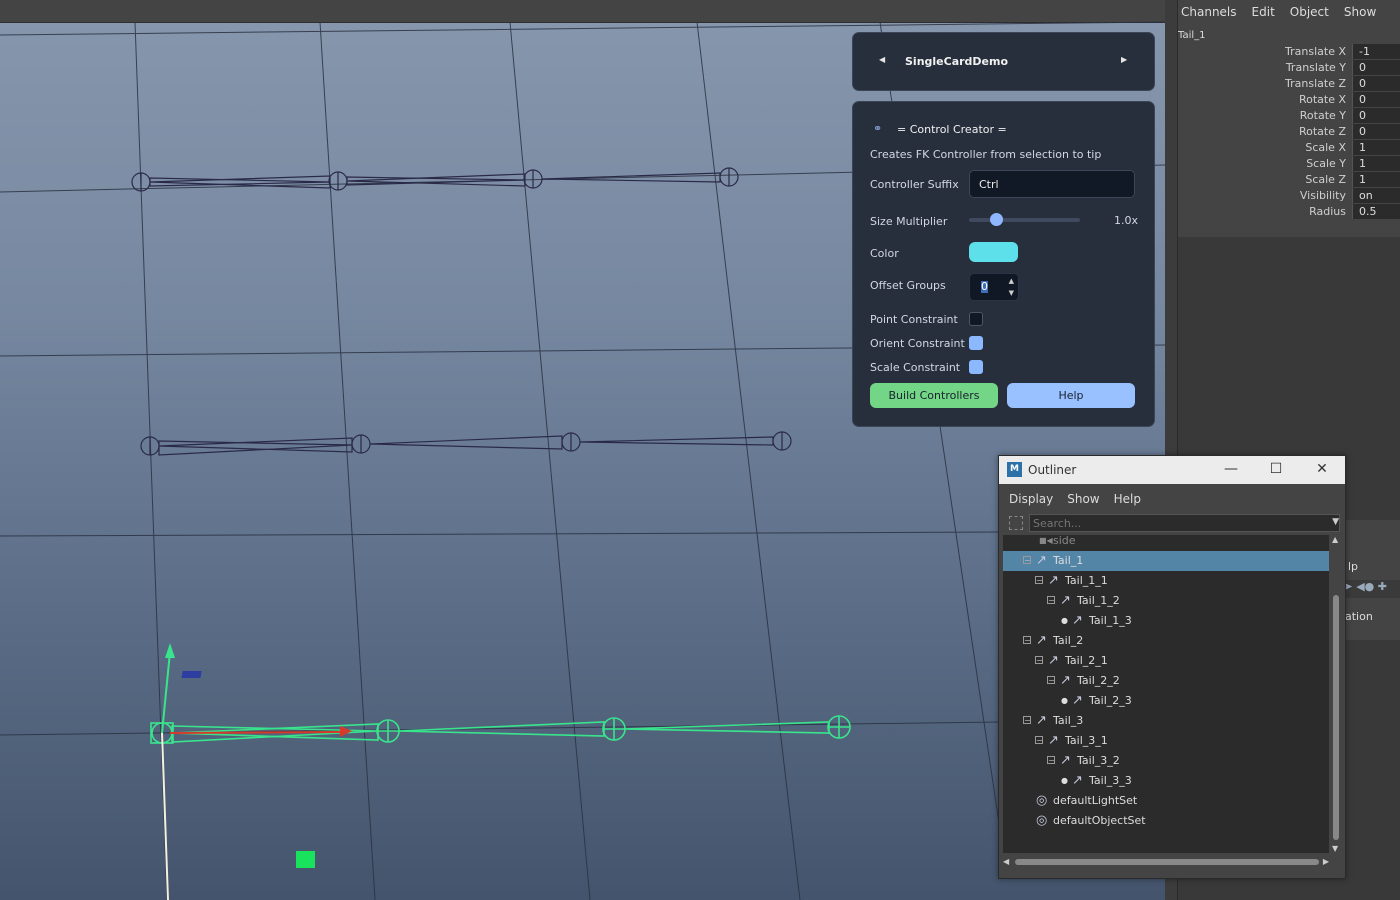 This screenshot has width=1400, height=900. Describe the element at coordinates (1124, 59) in the screenshot. I see `next-card-icon: ▶` at that location.